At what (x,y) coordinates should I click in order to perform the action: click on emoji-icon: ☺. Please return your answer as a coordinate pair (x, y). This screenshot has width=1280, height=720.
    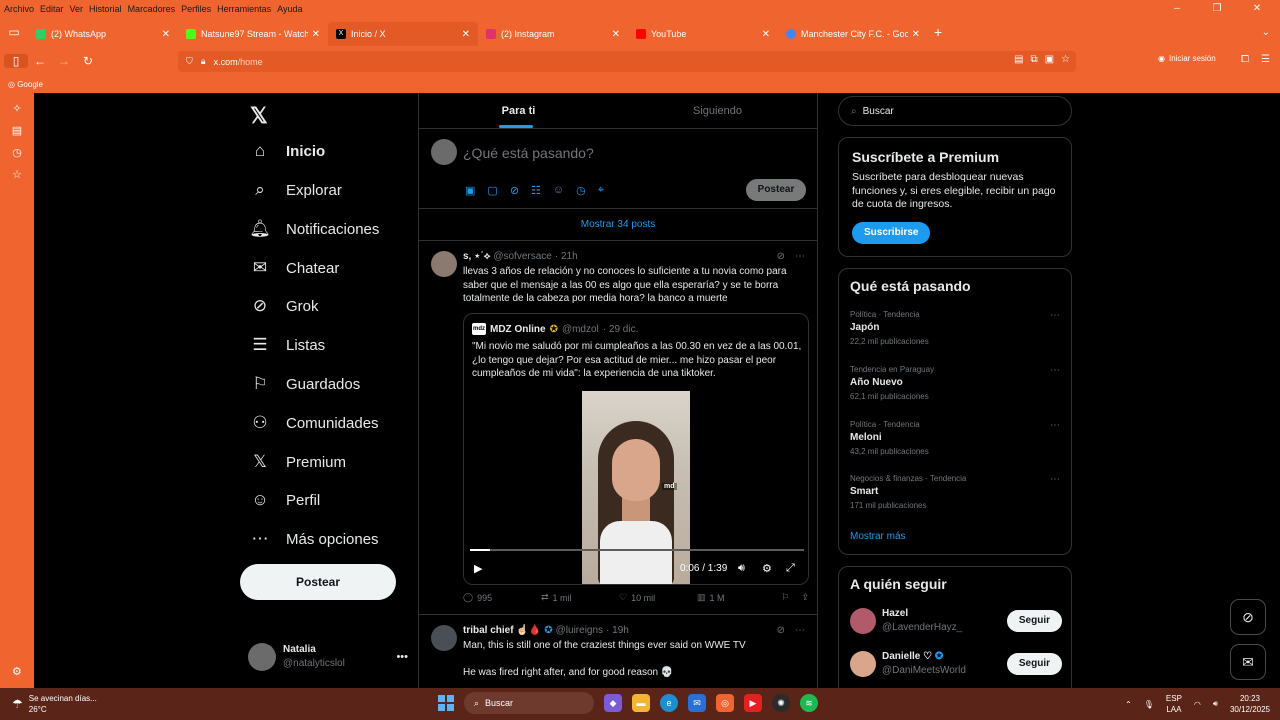
    Looking at the image, I should click on (558, 190).